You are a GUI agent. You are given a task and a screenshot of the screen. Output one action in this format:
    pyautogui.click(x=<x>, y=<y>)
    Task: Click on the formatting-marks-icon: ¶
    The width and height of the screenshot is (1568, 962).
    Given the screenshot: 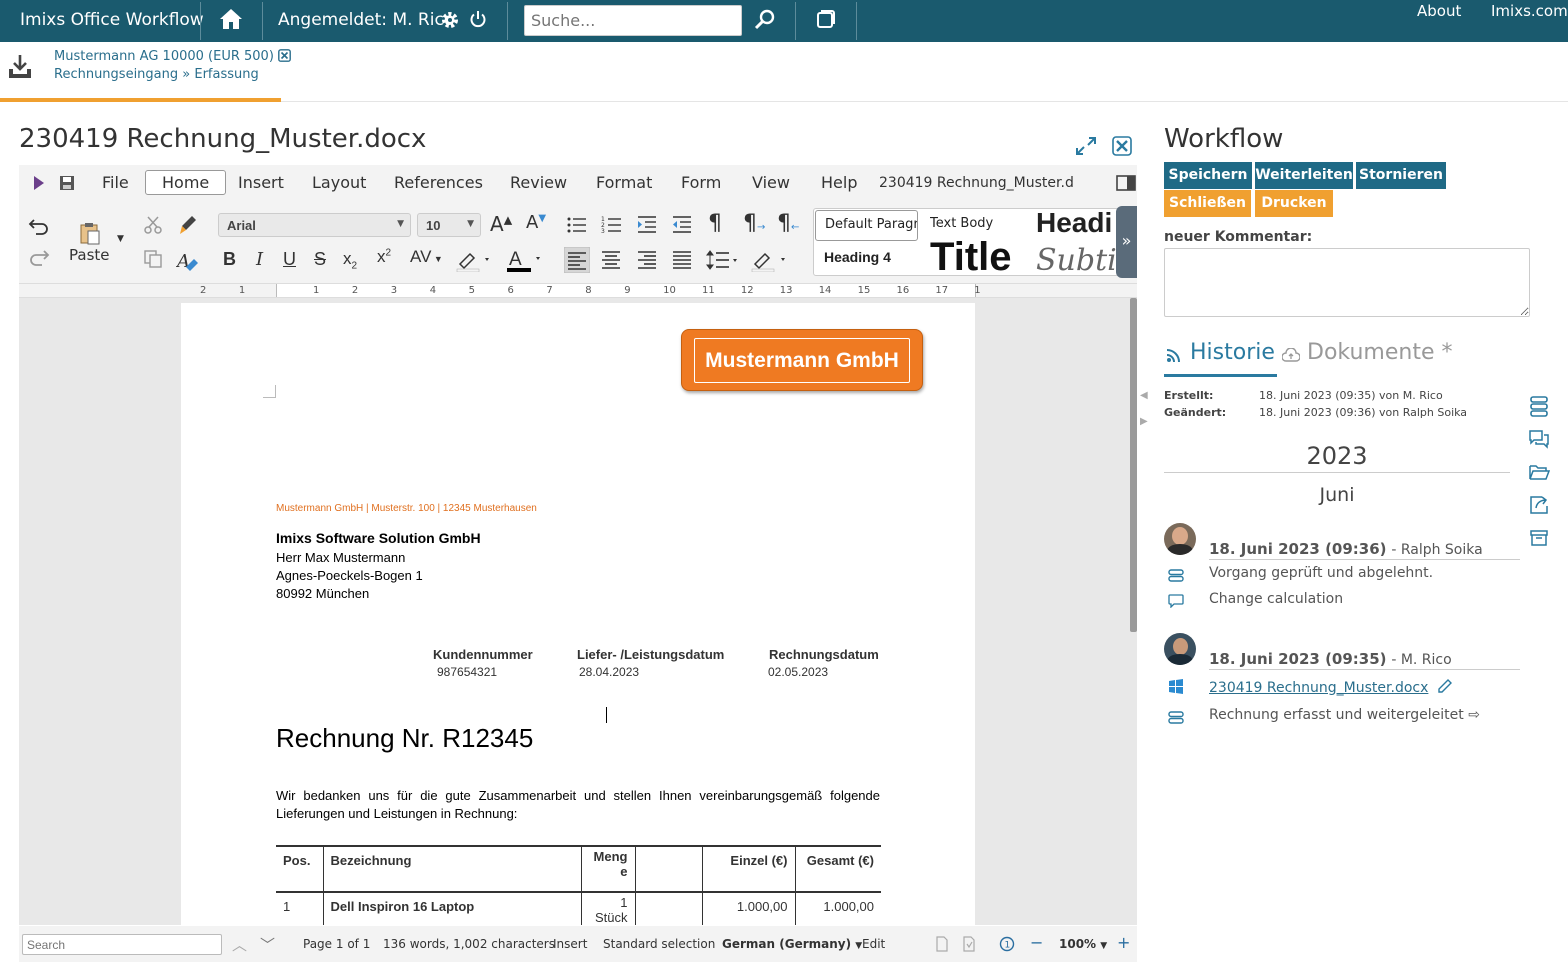 What is the action you would take?
    pyautogui.click(x=715, y=223)
    